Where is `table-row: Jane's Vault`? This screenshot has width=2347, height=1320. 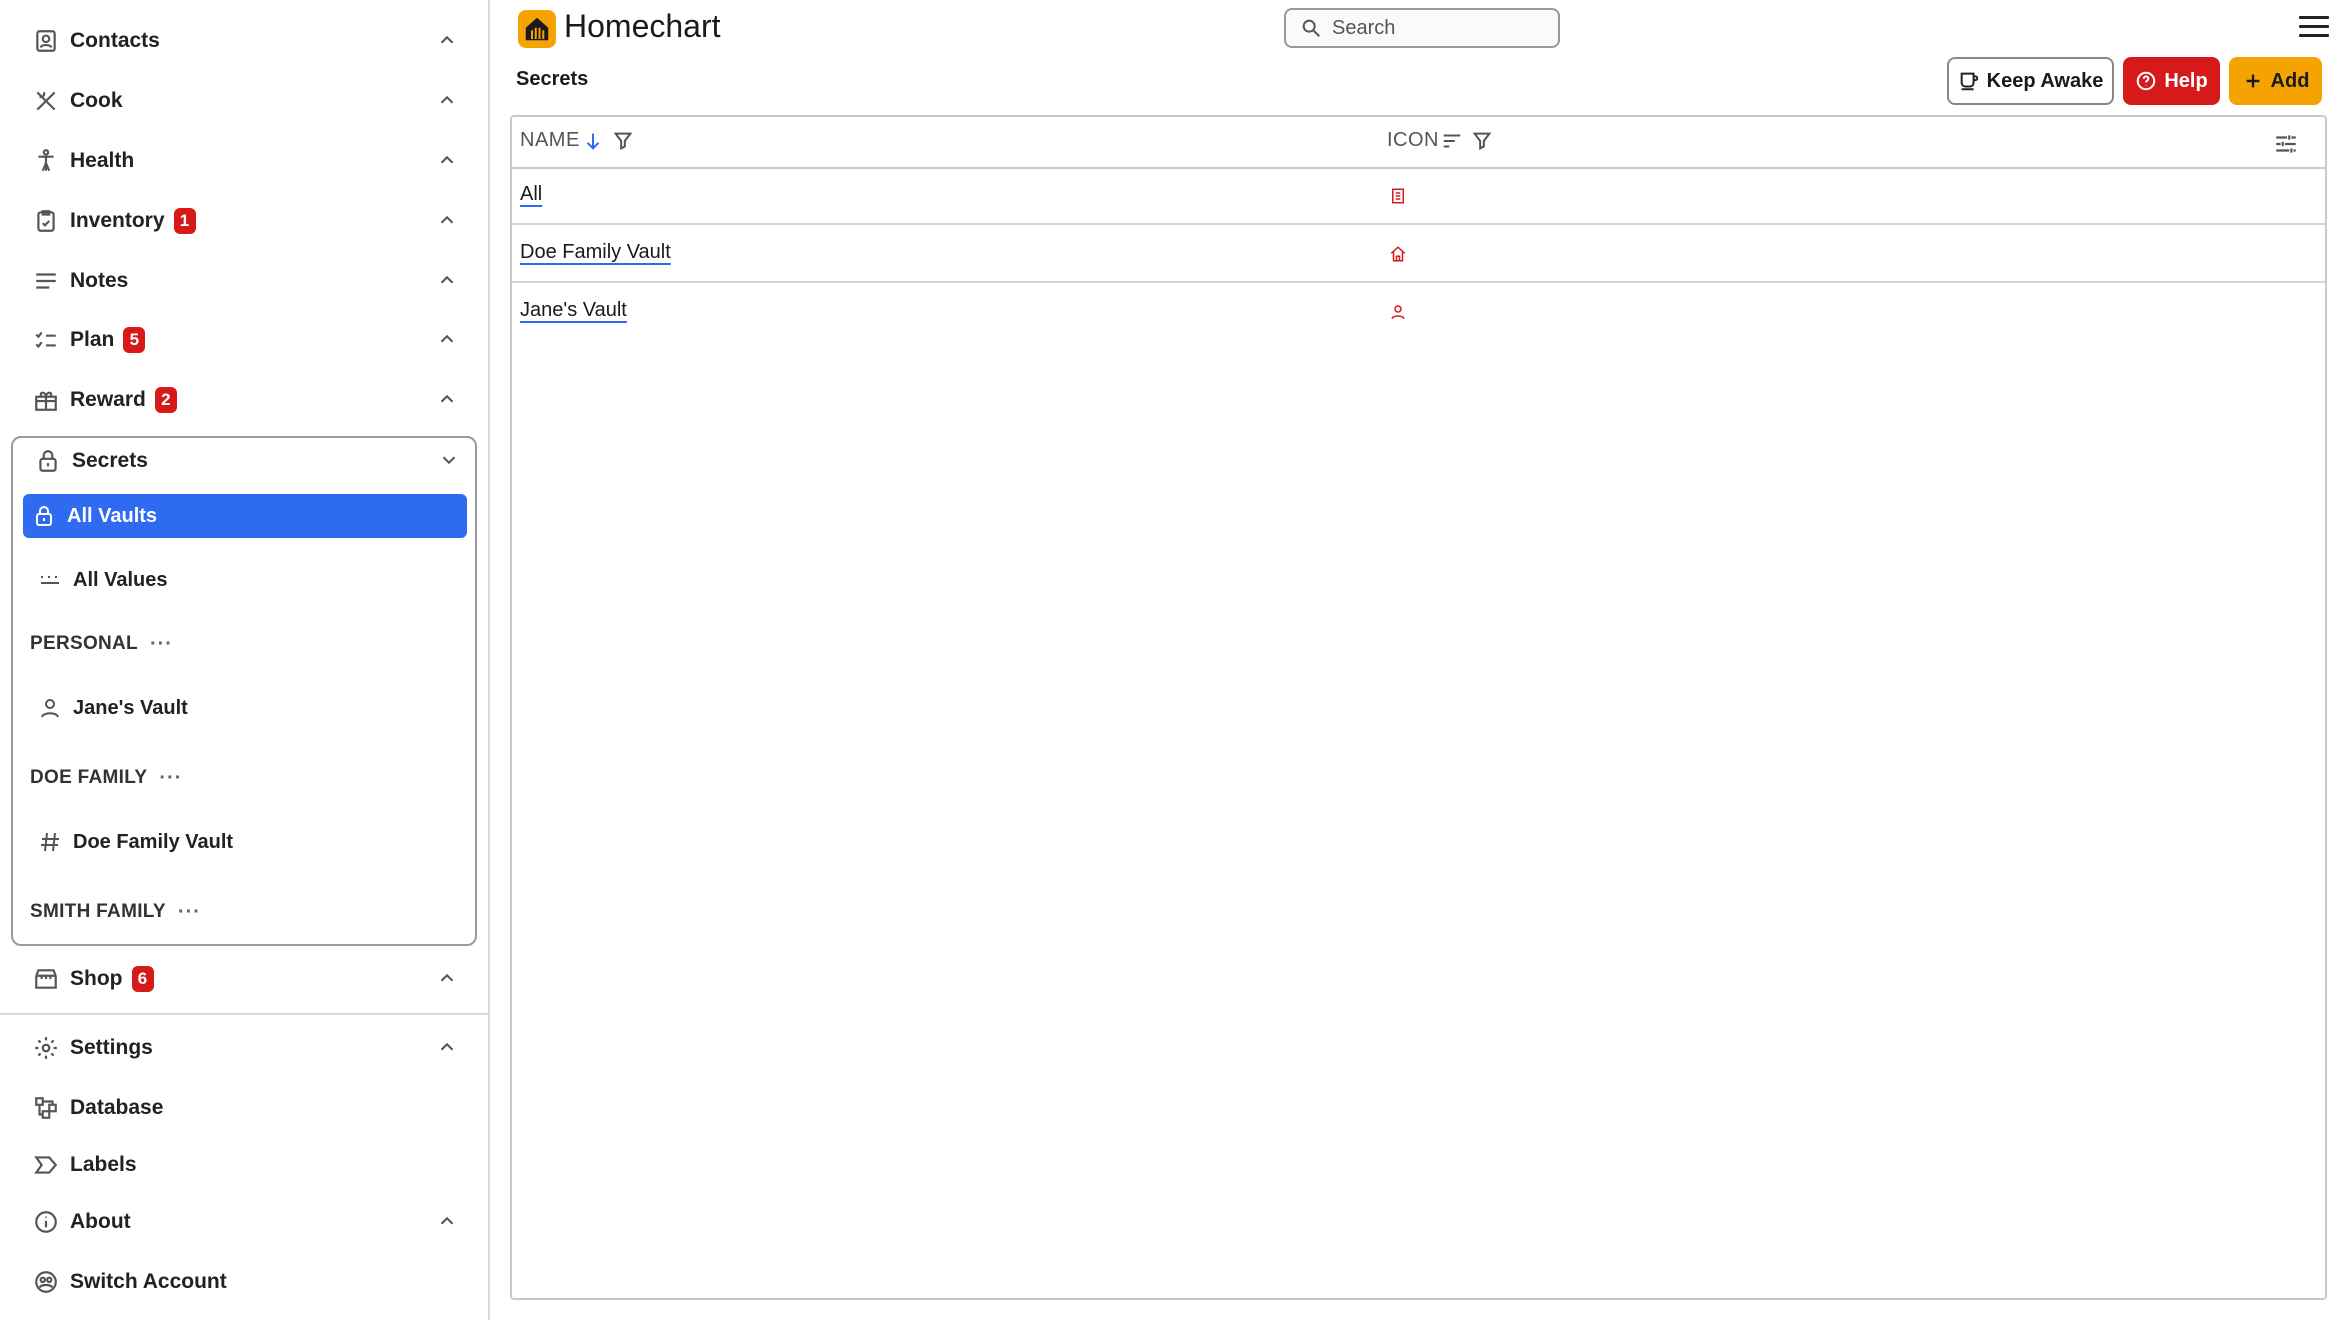 table-row: Jane's Vault is located at coordinates (1418, 313).